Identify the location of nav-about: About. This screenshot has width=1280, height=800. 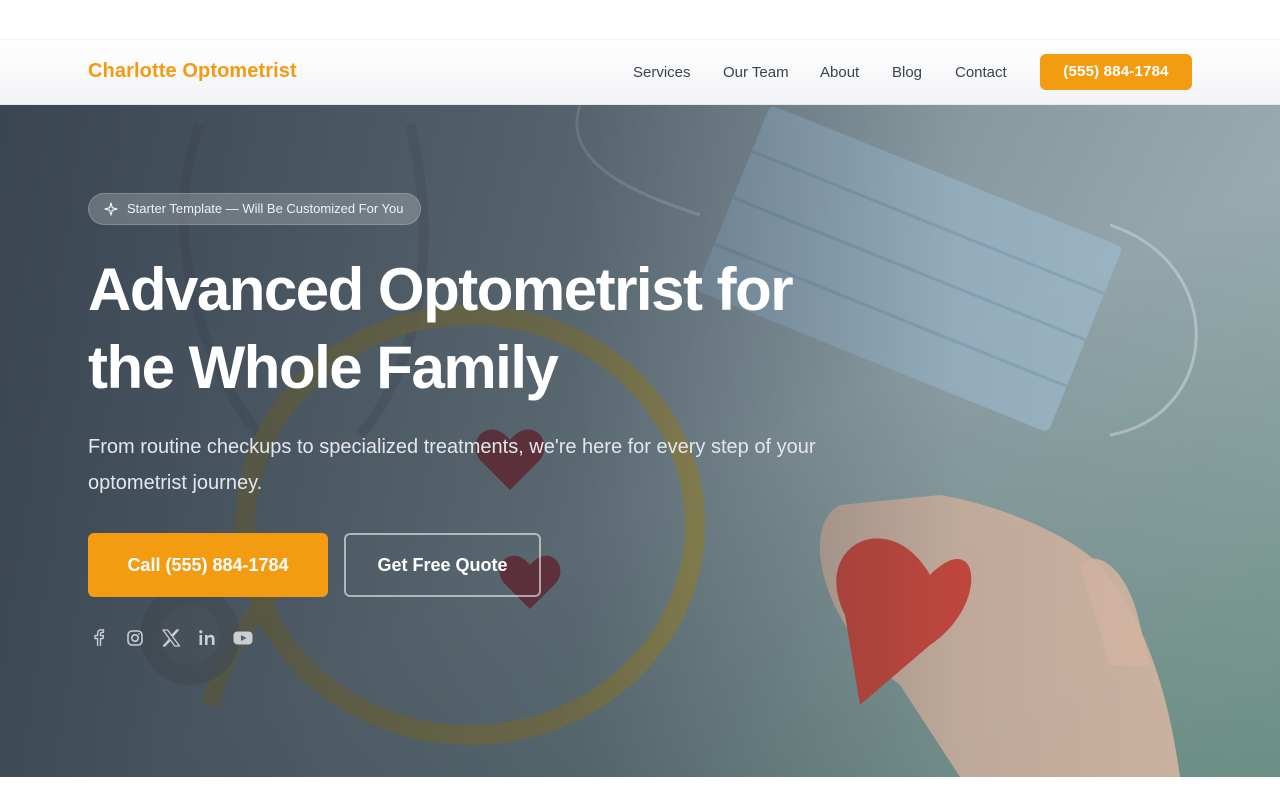
(839, 72).